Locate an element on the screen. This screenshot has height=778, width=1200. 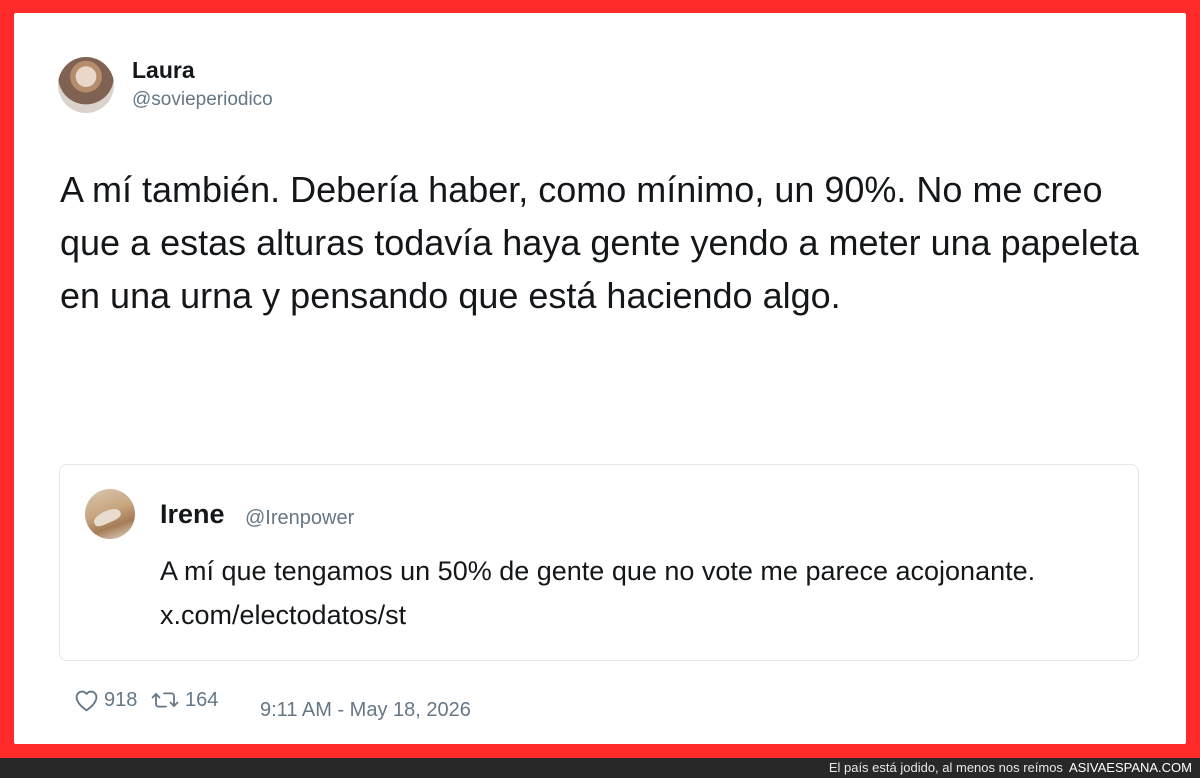
retweet-button: 164 is located at coordinates (184, 700).